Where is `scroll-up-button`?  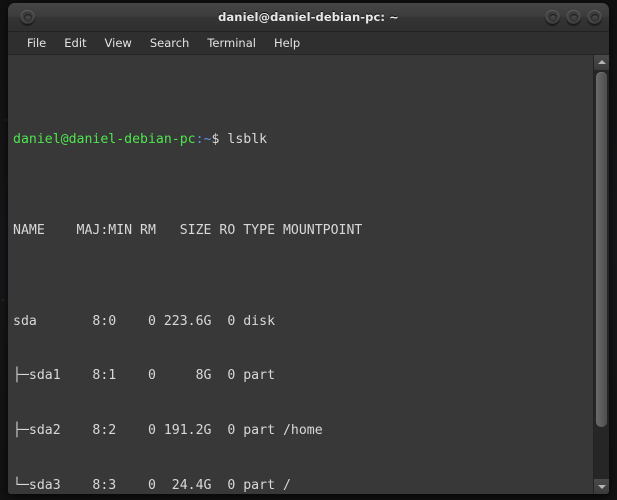 scroll-up-button is located at coordinates (601, 62).